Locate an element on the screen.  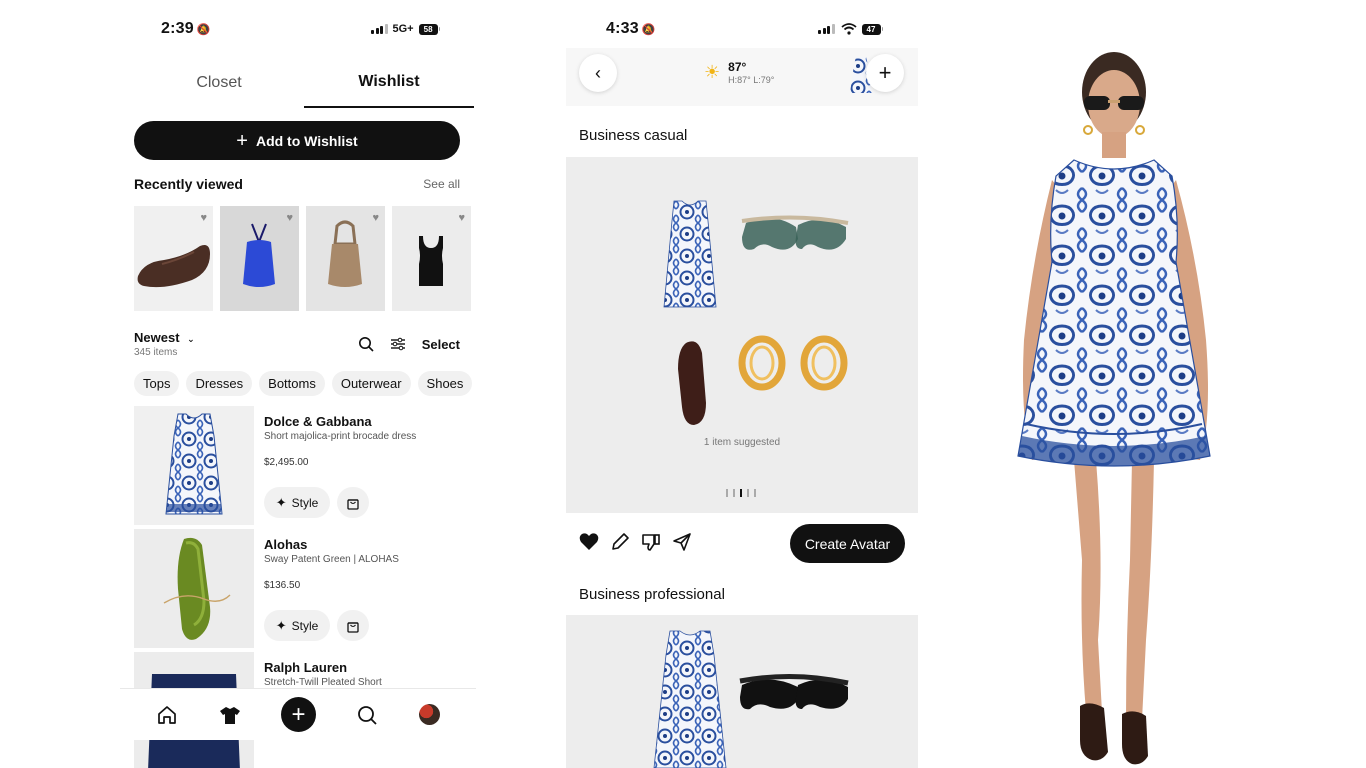
sort-filter-row: Newest ⌄ 345 items Select is located at coordinates (297, 347).